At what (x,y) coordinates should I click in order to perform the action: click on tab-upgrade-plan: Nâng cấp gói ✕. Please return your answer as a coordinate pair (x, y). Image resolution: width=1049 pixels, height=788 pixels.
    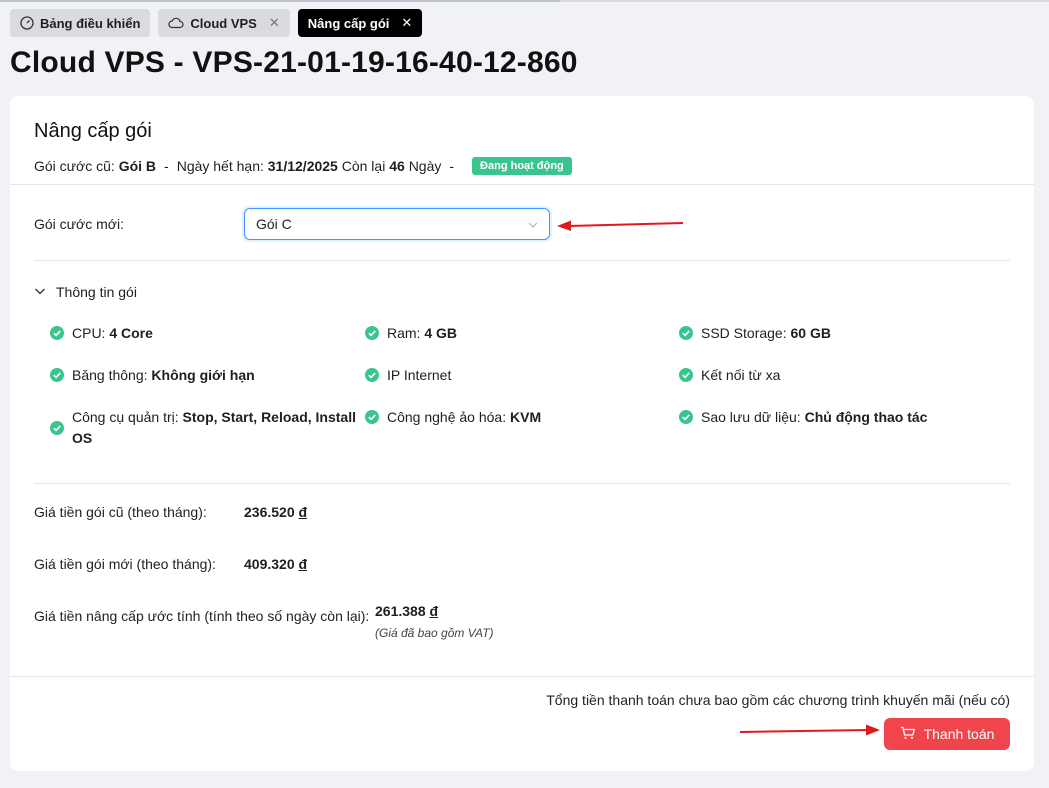
    Looking at the image, I should click on (360, 23).